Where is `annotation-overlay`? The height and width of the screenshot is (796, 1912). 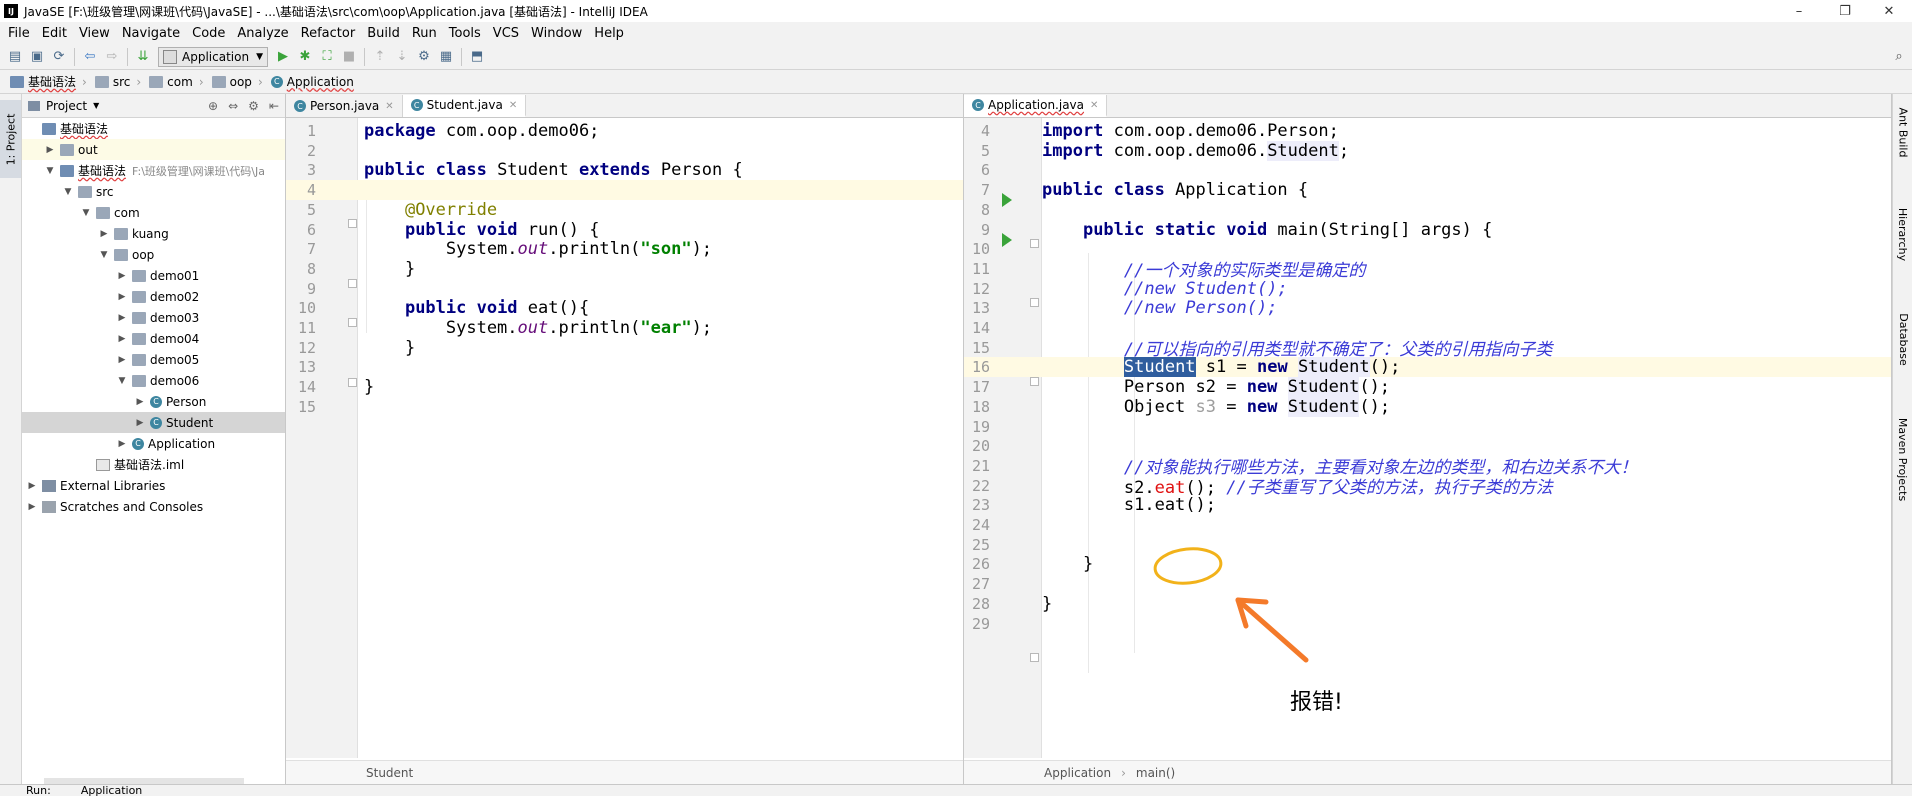
annotation-overlay is located at coordinates (1231, 605).